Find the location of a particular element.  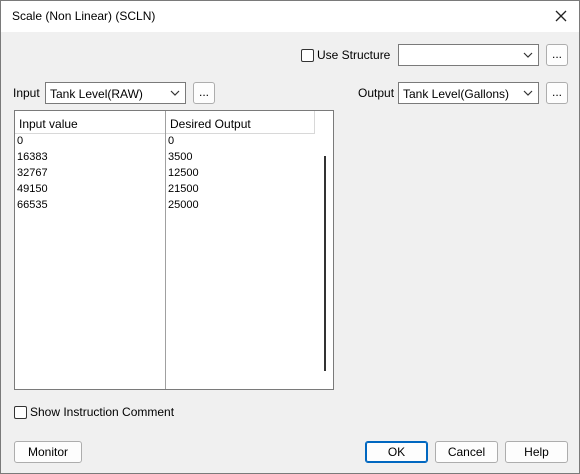

column-header-input-value: Input value is located at coordinates (90, 122).